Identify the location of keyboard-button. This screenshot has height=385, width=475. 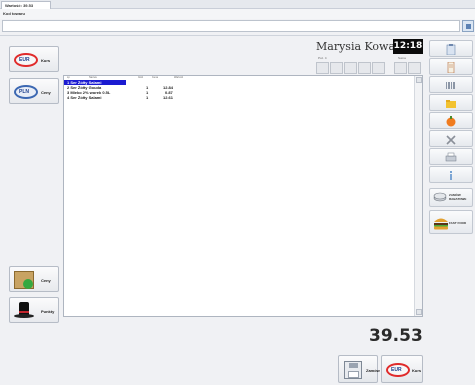
(468, 26).